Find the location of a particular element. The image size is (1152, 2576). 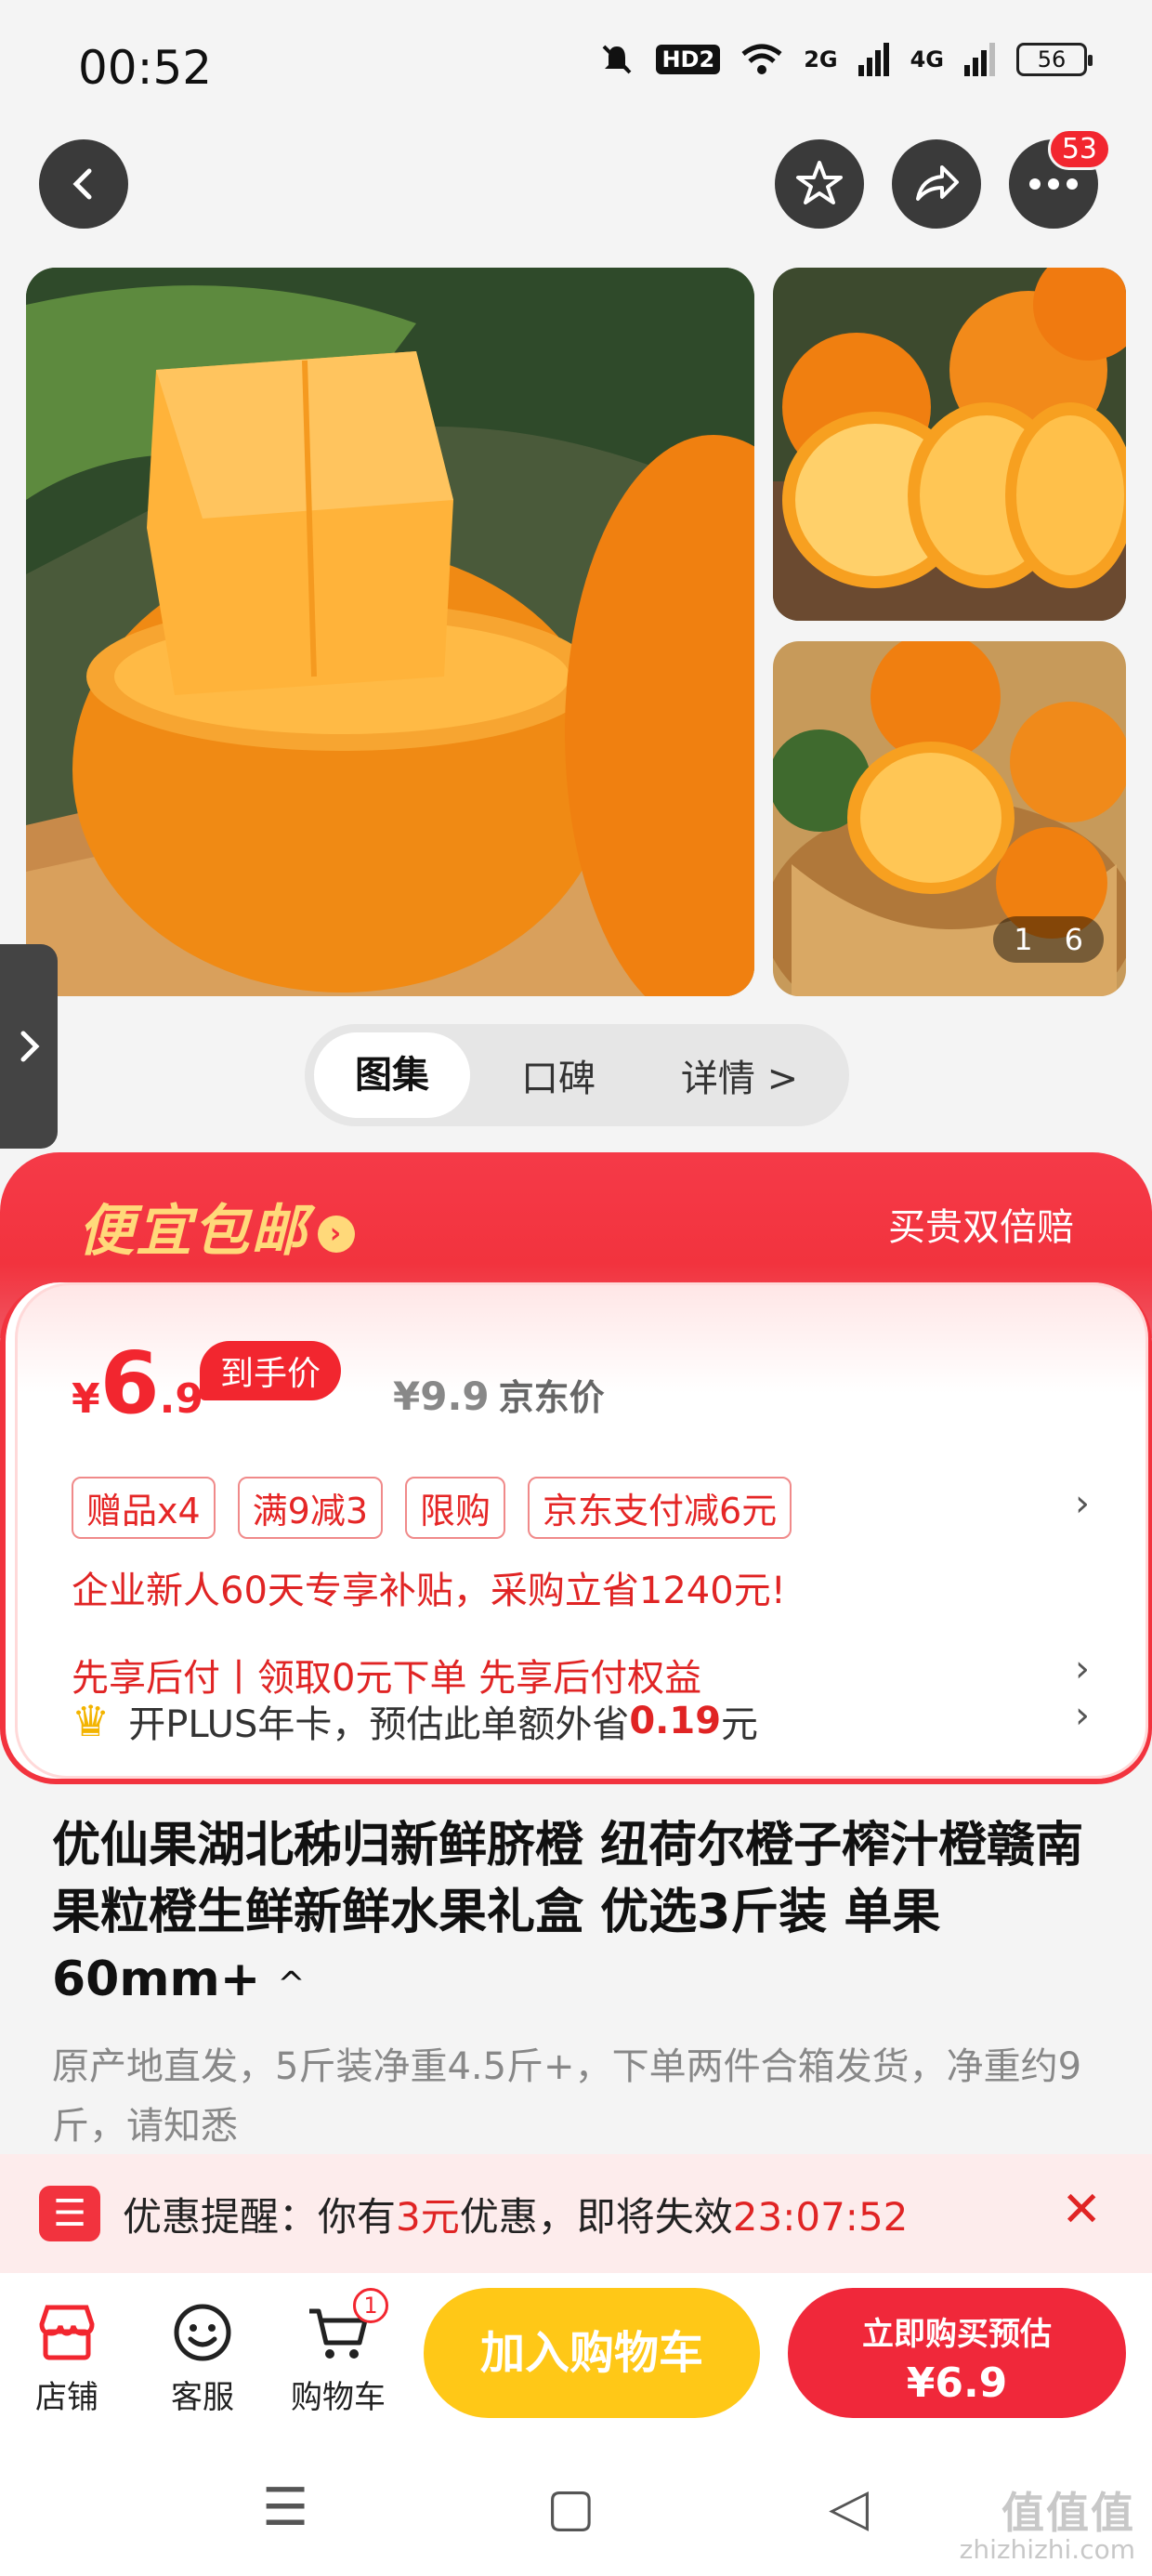

share-icon is located at coordinates (937, 183).